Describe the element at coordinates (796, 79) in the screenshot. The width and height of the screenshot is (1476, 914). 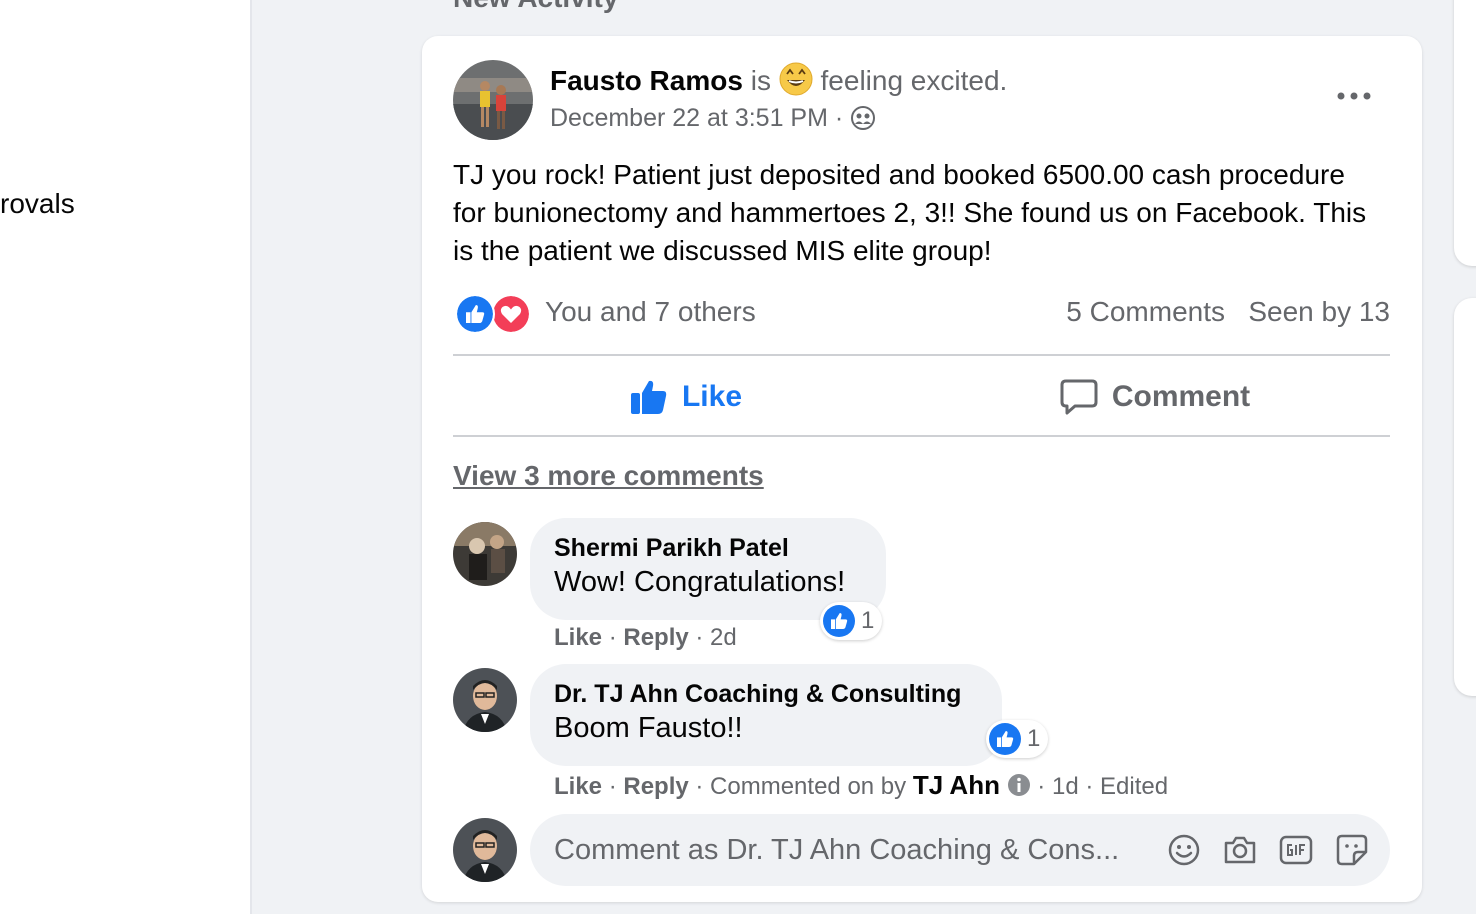
I see `excited-emoji-icon` at that location.